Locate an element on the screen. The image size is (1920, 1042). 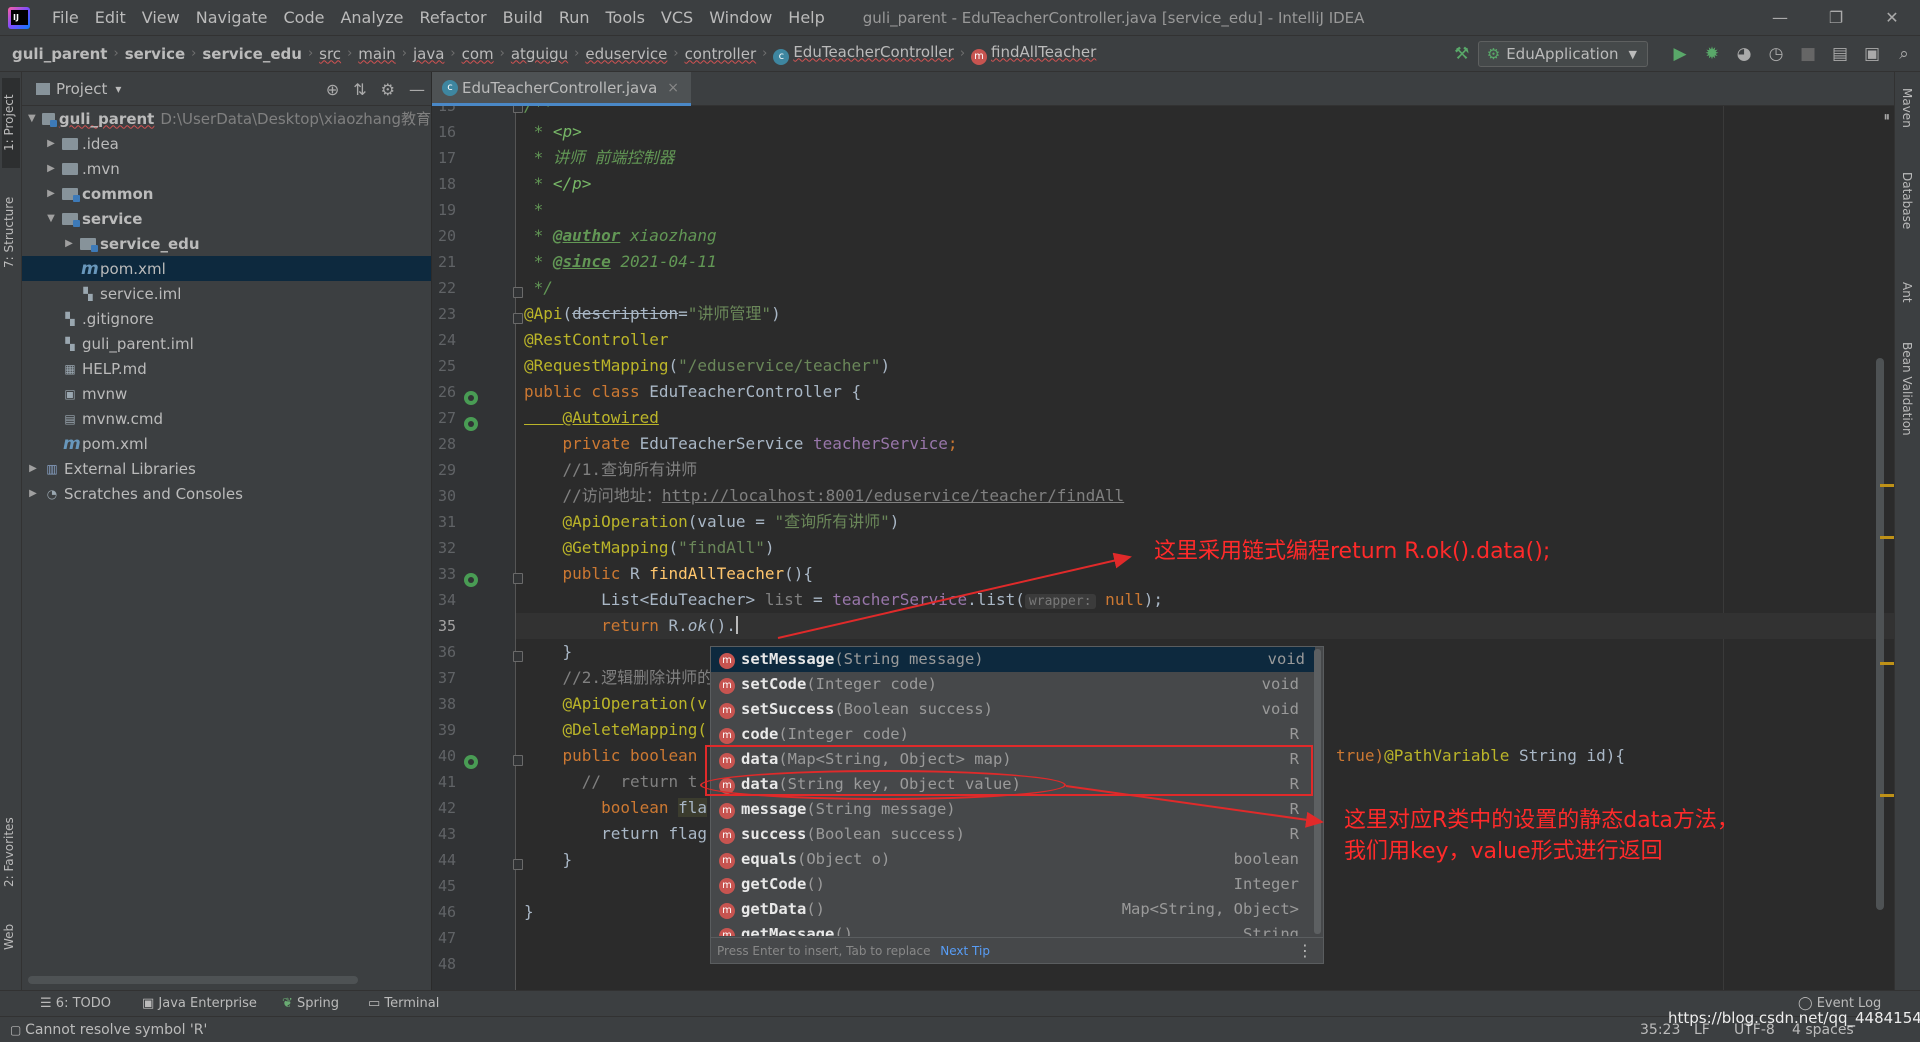
run-icon: ▶ is located at coordinates (1680, 54).